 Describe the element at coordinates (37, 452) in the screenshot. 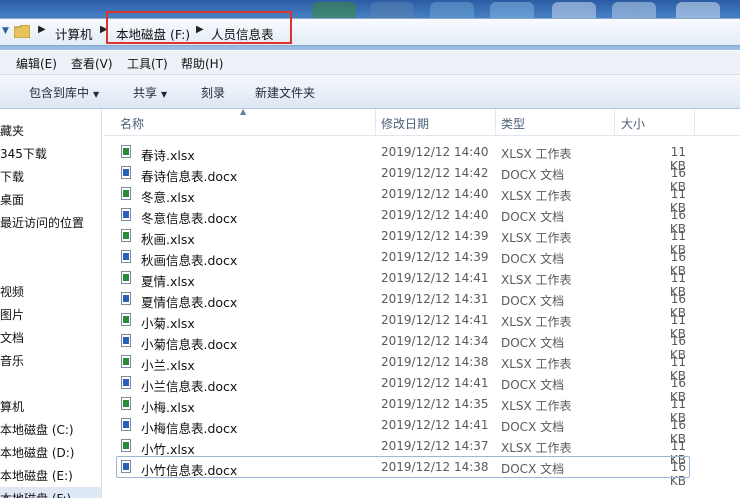

I see `nav-item-drive-d: 本地磁盘 (D:)` at that location.